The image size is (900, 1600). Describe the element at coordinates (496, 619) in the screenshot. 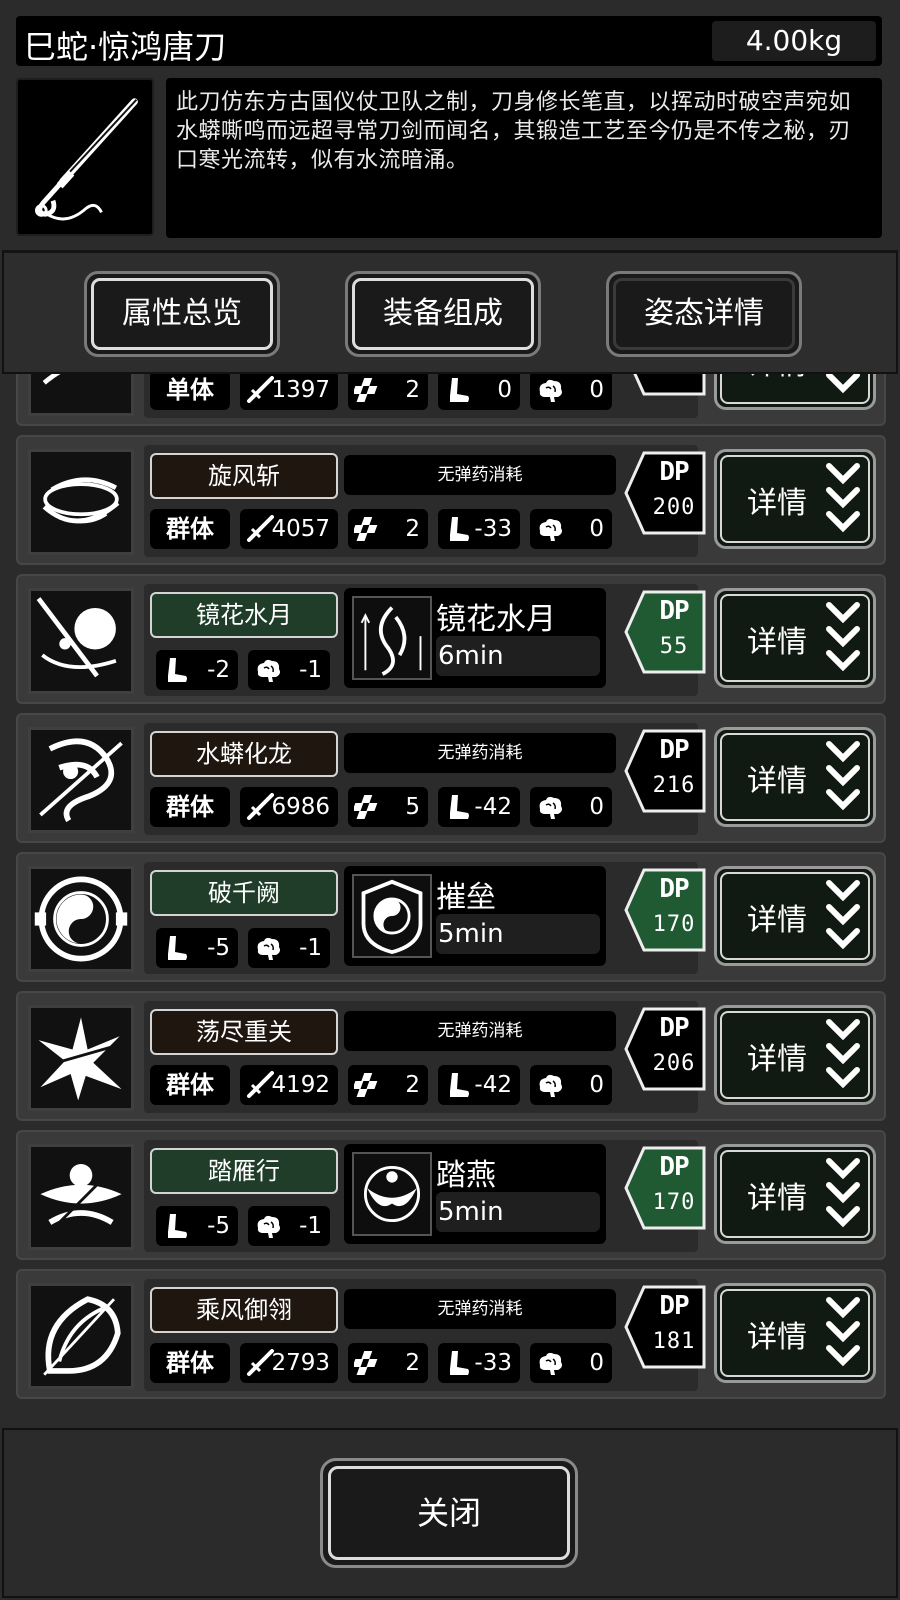

I see `stance-name: 镜花水月` at that location.